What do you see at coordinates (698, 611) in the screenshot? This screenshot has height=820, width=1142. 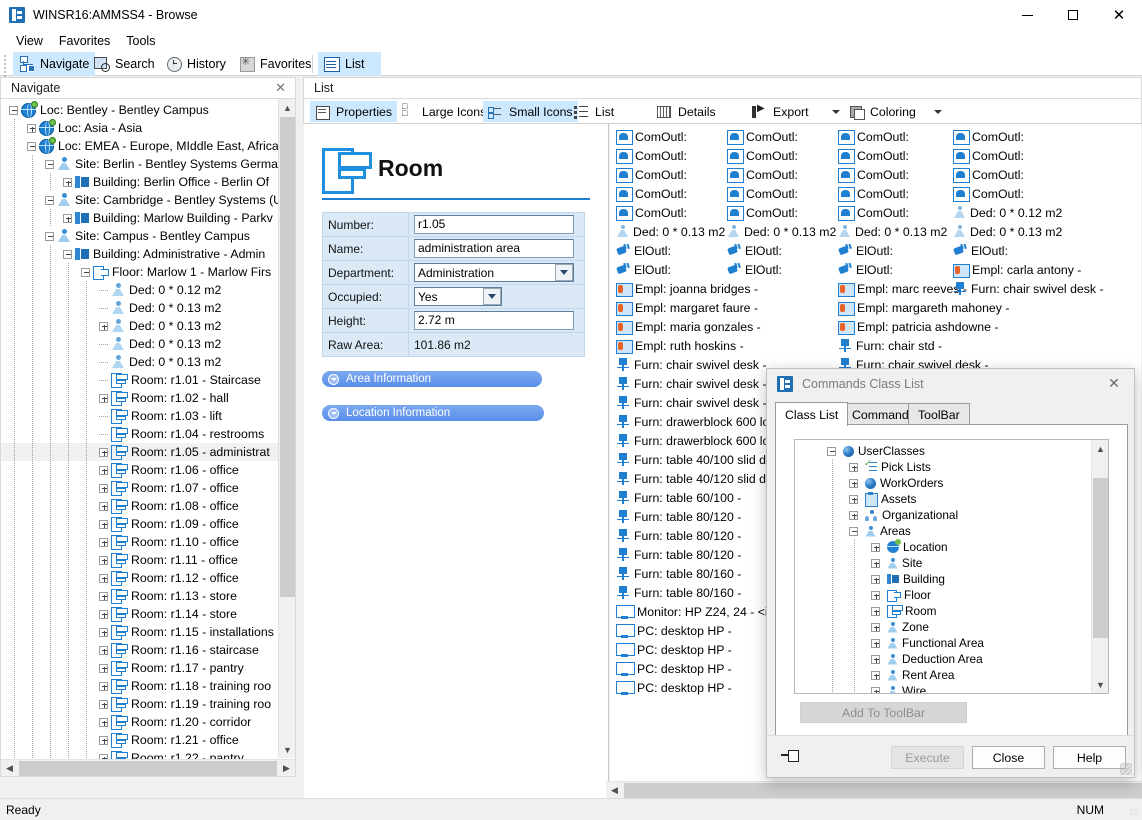 I see `list-item: Monitor: HP Z24, 24 - <in` at bounding box center [698, 611].